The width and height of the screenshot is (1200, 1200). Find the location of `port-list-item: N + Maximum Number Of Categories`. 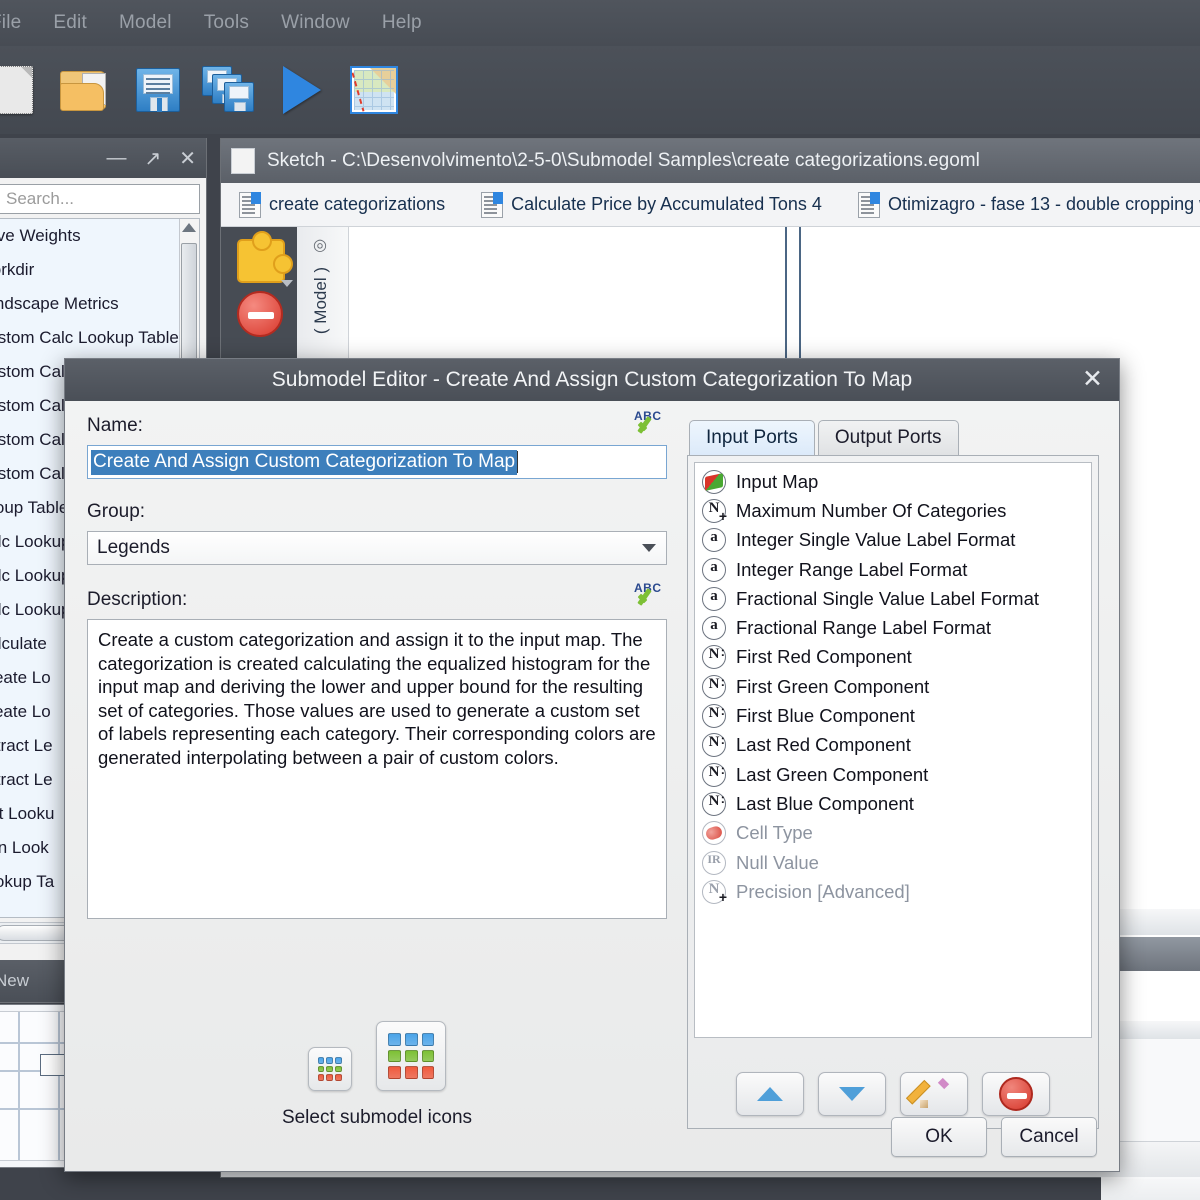

port-list-item: N + Maximum Number Of Categories is located at coordinates (896, 510).